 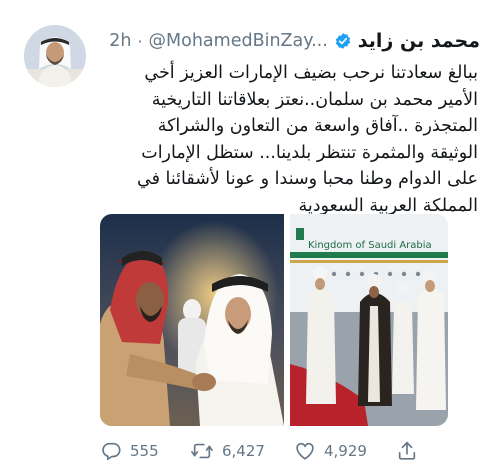 I want to click on reply-count: 555, so click(x=144, y=451).